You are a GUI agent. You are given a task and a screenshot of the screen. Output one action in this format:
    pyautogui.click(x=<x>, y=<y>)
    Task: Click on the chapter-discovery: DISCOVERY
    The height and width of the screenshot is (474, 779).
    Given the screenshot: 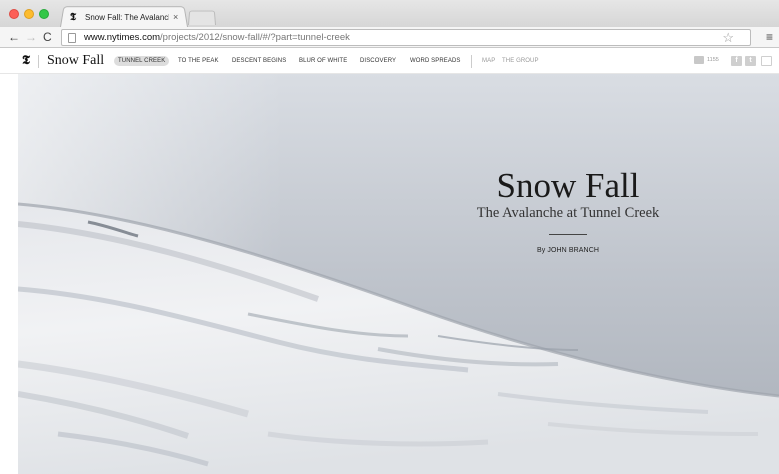 What is the action you would take?
    pyautogui.click(x=378, y=61)
    